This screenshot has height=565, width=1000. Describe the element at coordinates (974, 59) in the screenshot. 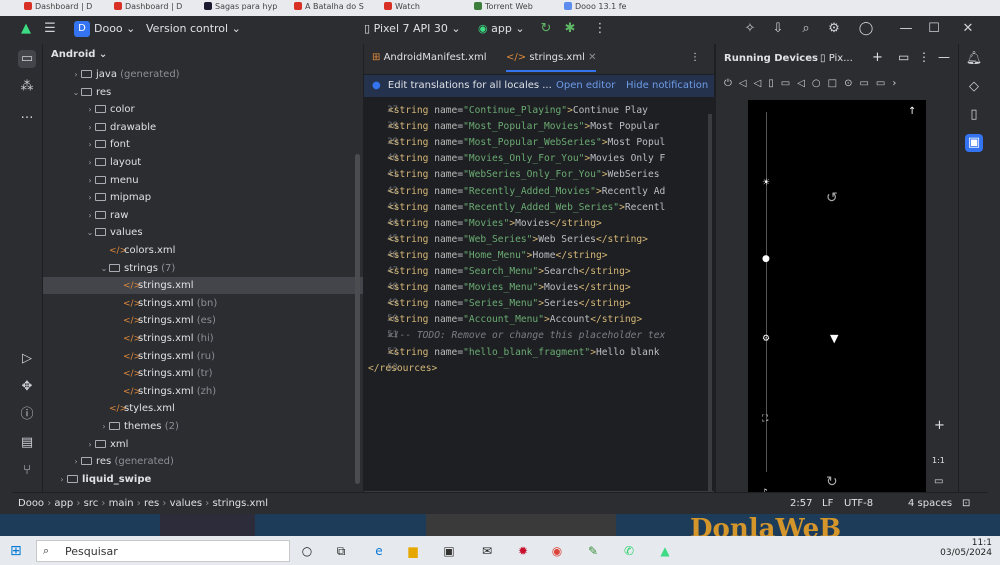

I see `notifications-icon: 🔔︎` at that location.